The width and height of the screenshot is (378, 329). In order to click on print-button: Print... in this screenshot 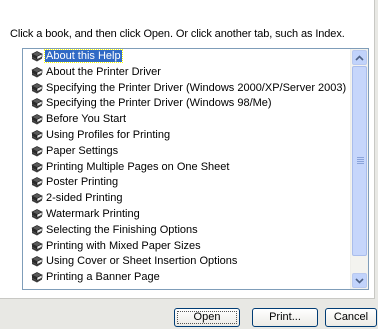, I will do `click(285, 317)`.